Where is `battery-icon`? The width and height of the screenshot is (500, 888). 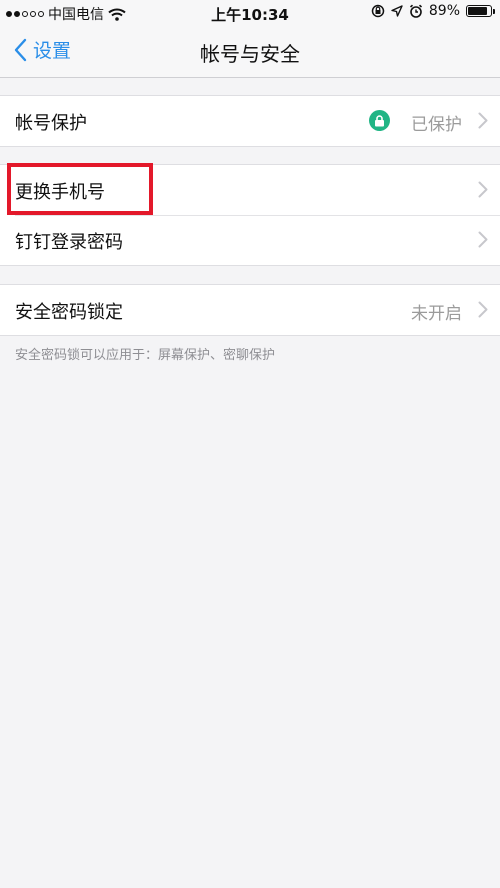
battery-icon is located at coordinates (480, 11).